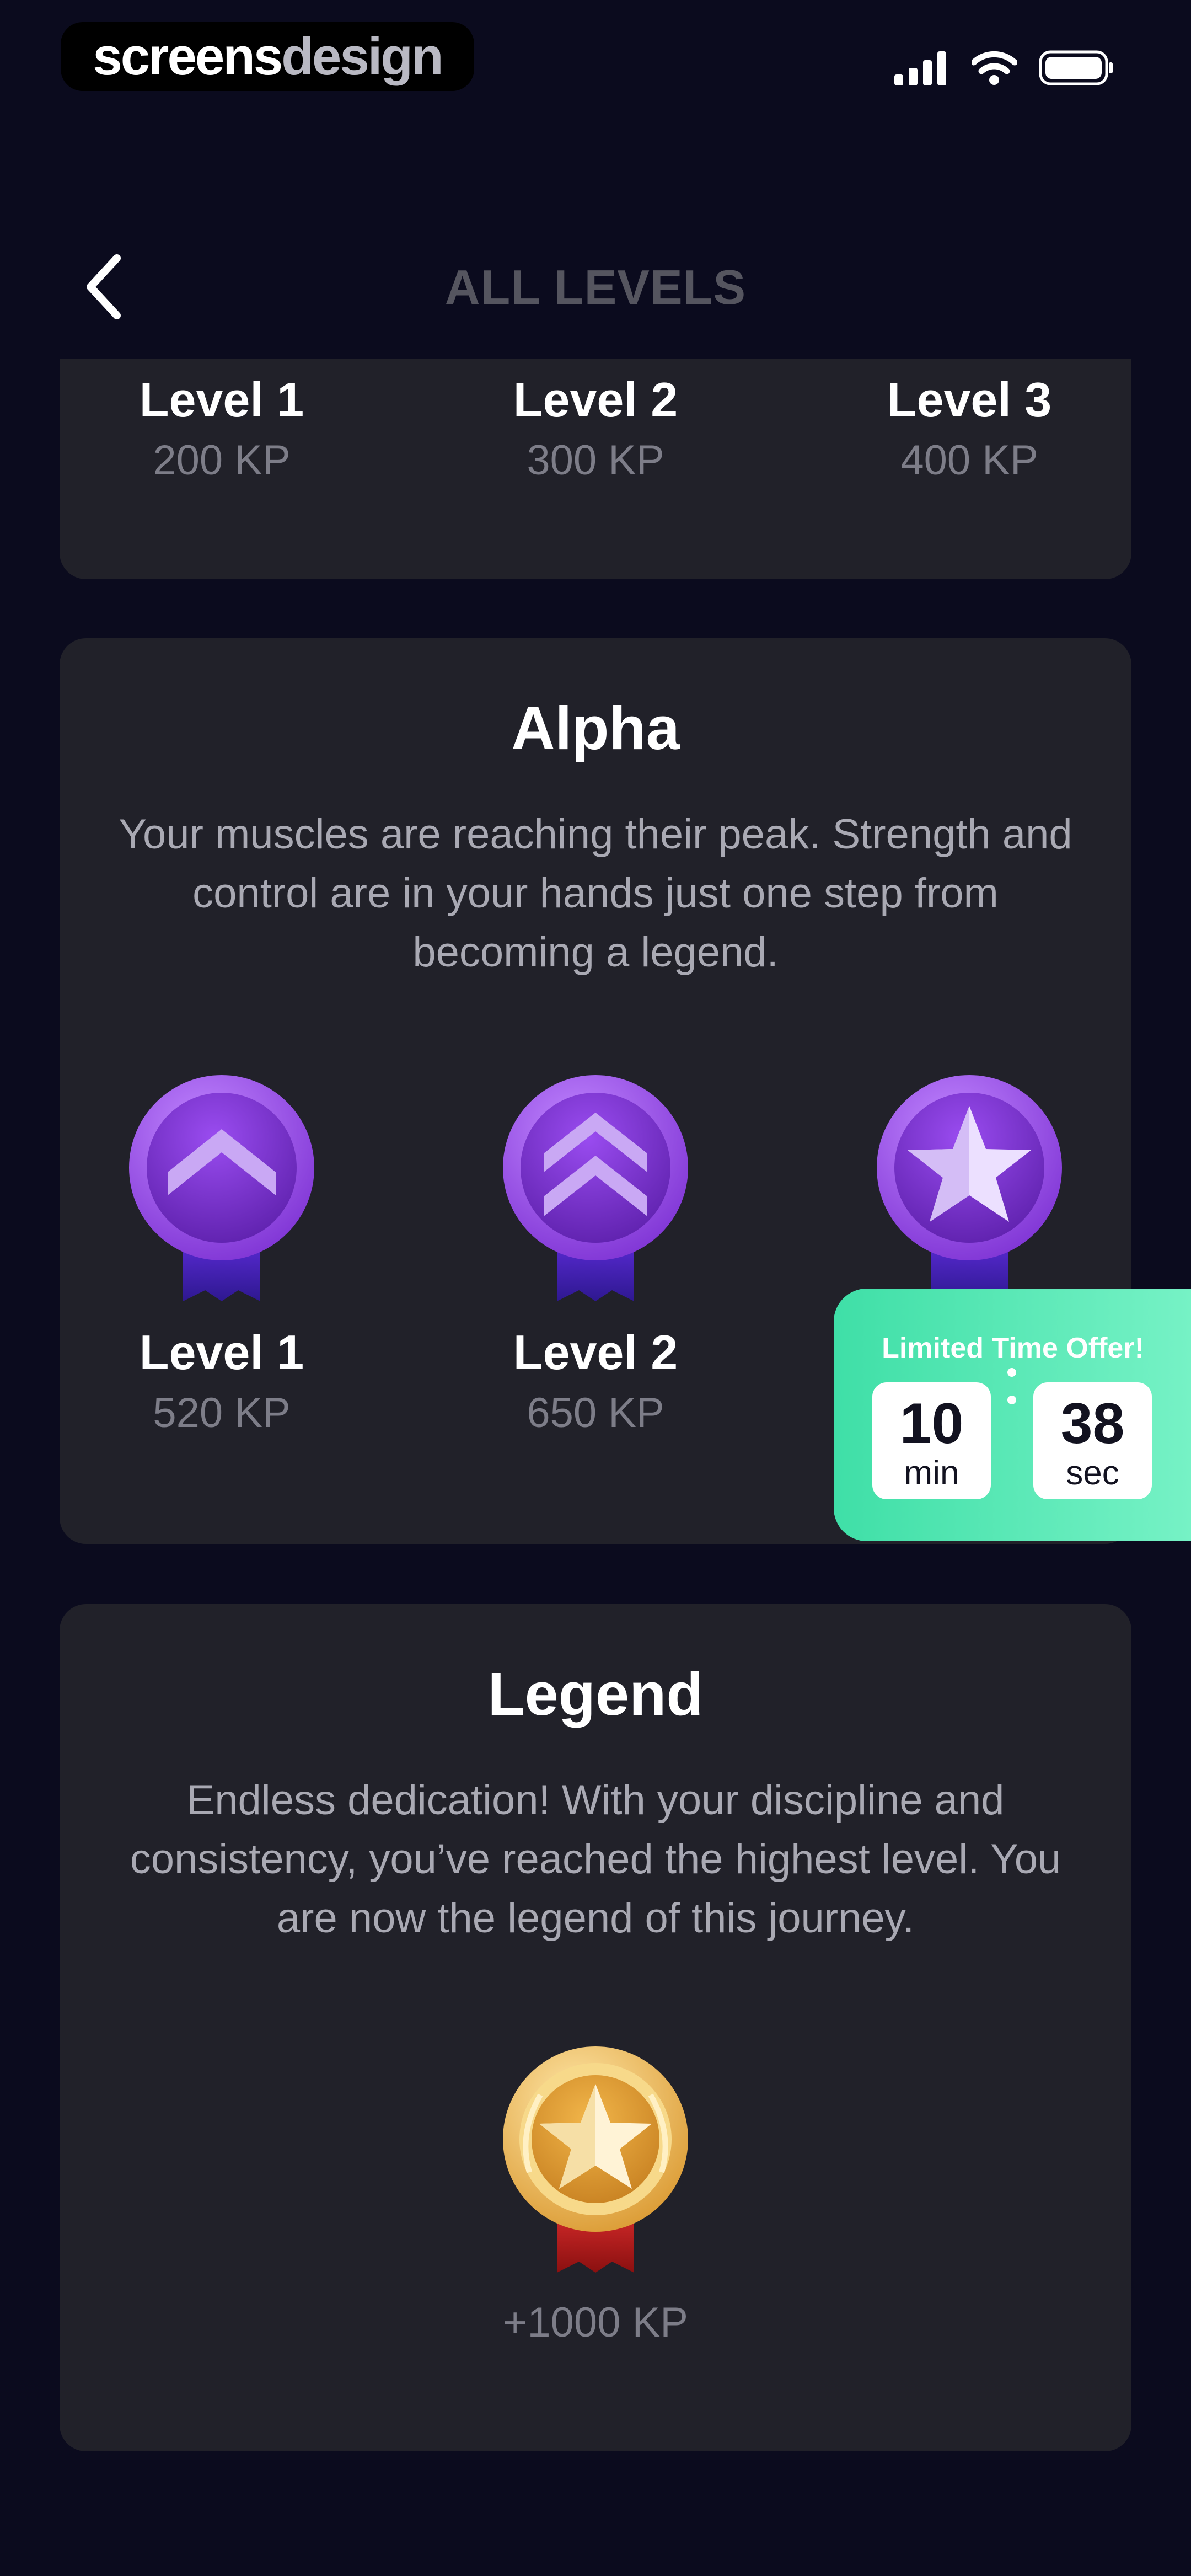 The image size is (1191, 2576). Describe the element at coordinates (222, 1412) in the screenshot. I see `level-kp: 520 KP` at that location.